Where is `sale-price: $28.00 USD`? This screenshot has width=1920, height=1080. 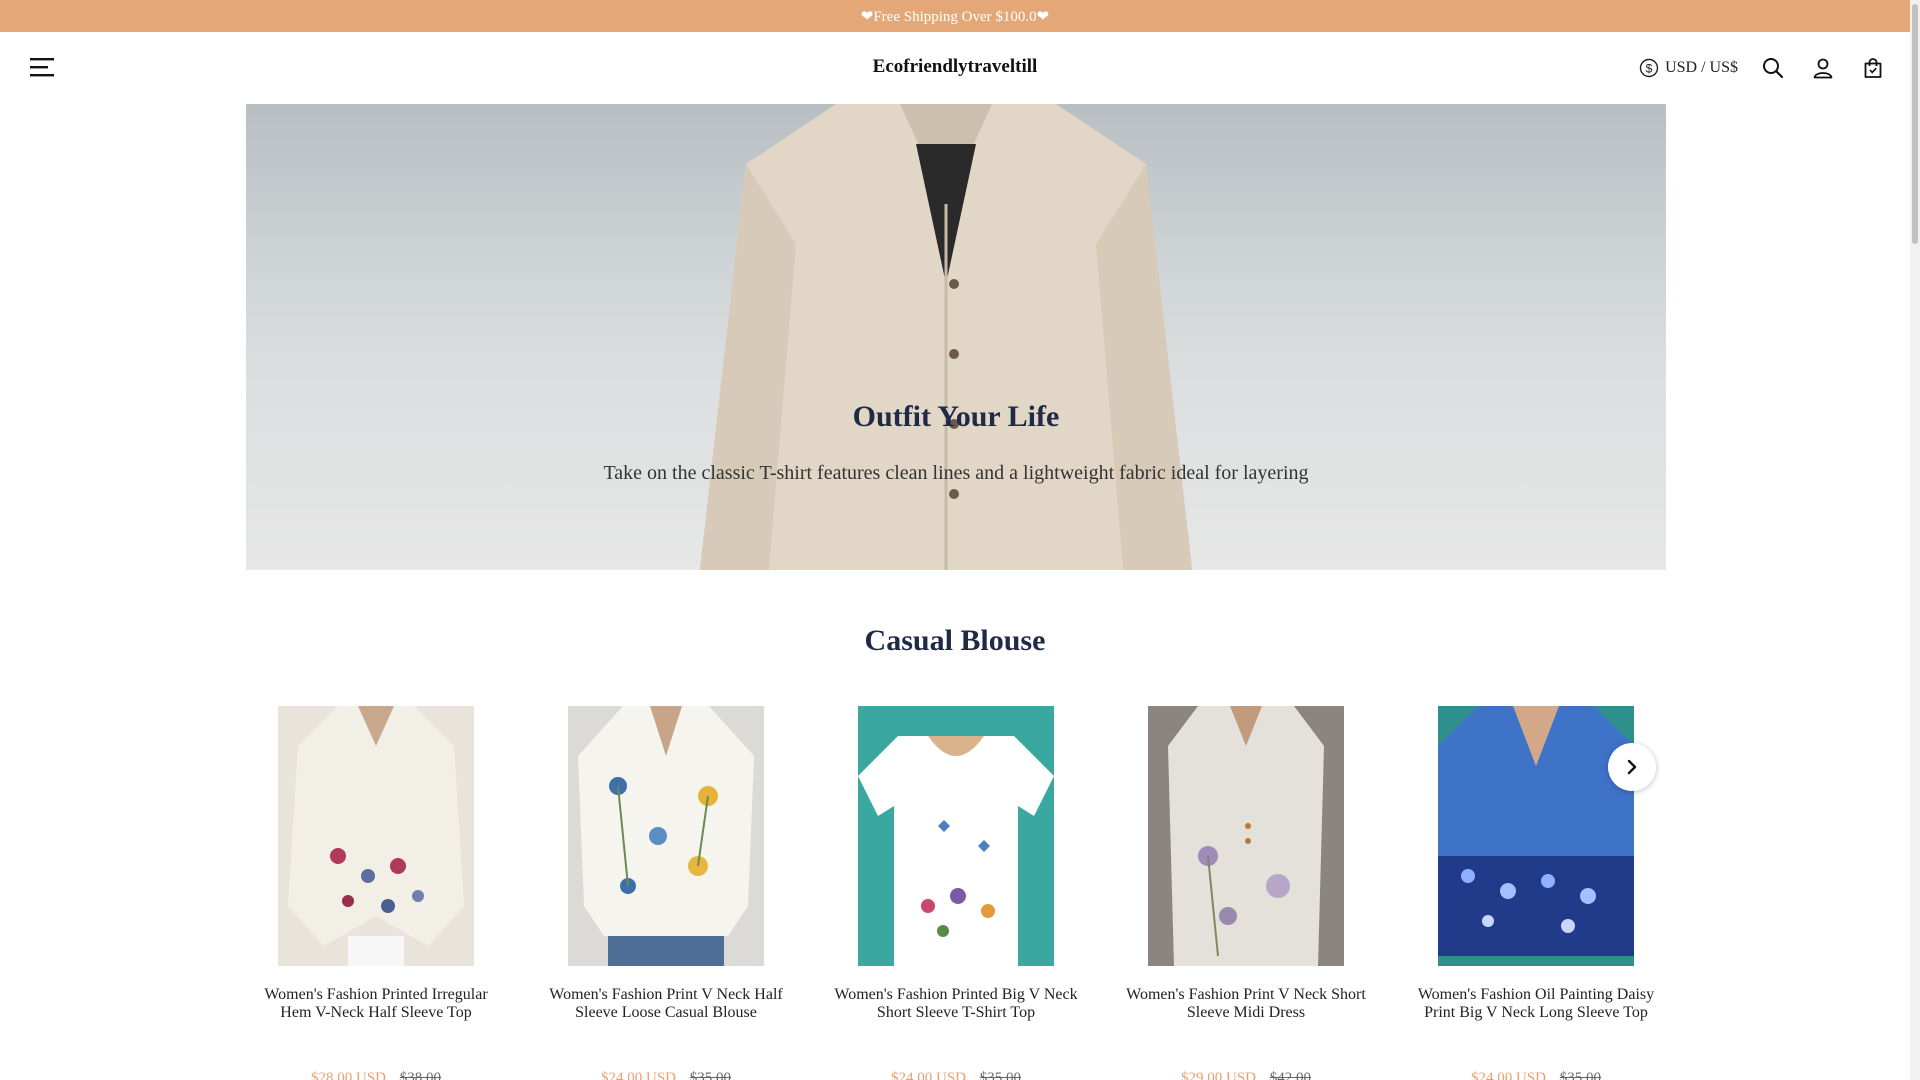 sale-price: $28.00 USD is located at coordinates (348, 1075).